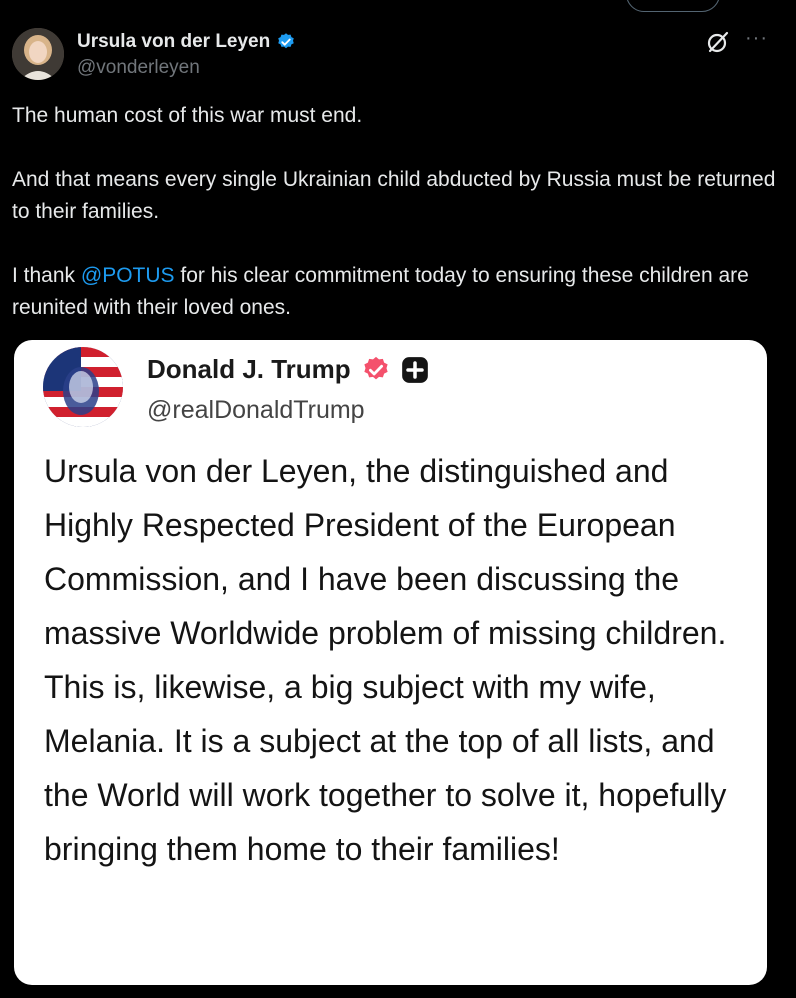 Image resolution: width=796 pixels, height=998 pixels. Describe the element at coordinates (138, 68) in the screenshot. I see `author-handle: @vonderleyen` at that location.